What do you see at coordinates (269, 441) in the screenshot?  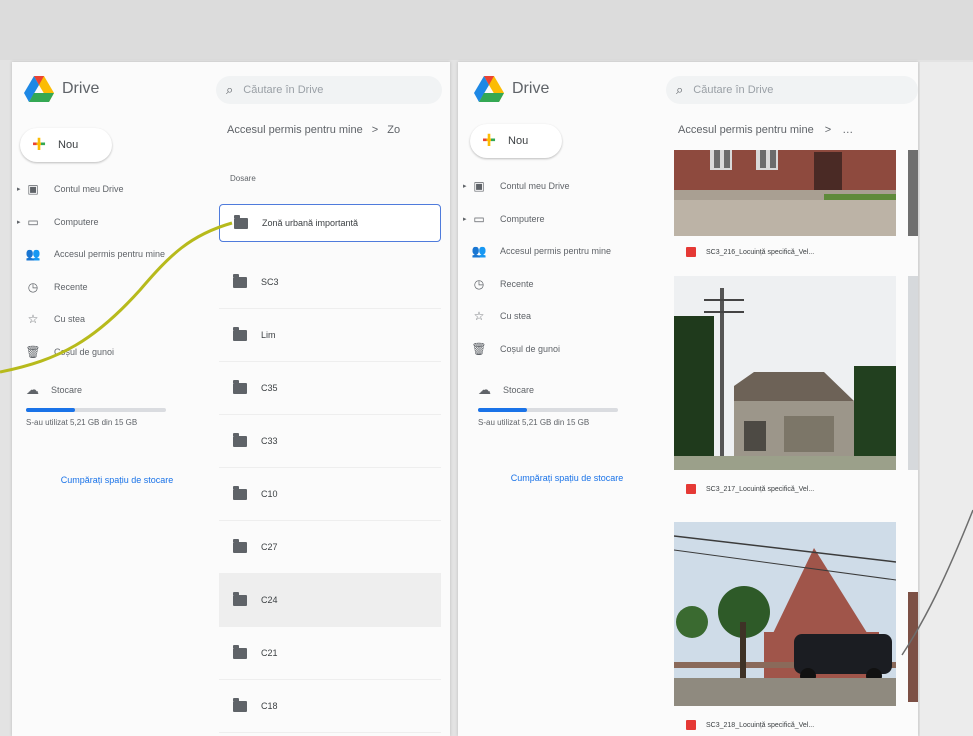 I see `folder-name: C33` at bounding box center [269, 441].